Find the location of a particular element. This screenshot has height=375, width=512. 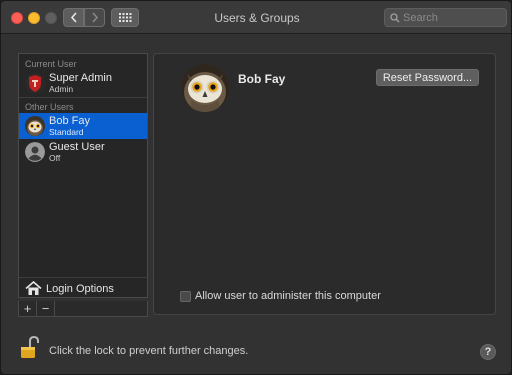

show-all-button is located at coordinates (125, 17).